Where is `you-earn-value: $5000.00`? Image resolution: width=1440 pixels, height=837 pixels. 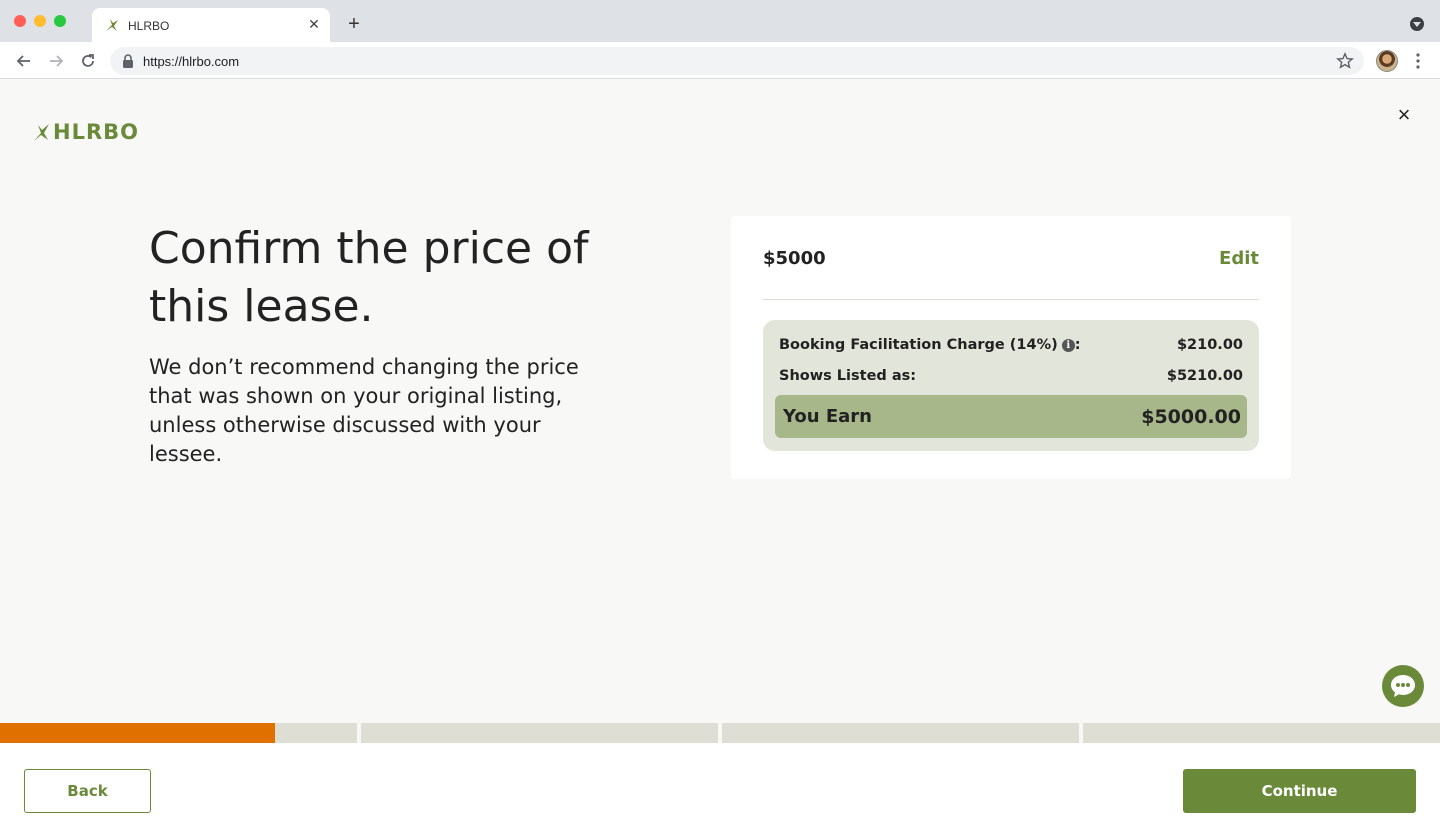
you-earn-value: $5000.00 is located at coordinates (1191, 417).